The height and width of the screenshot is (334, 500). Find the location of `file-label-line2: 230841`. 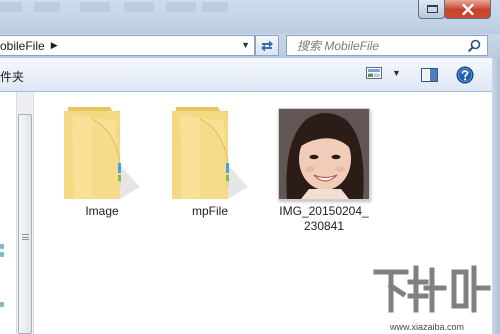

file-label-line2: 230841 is located at coordinates (324, 226).